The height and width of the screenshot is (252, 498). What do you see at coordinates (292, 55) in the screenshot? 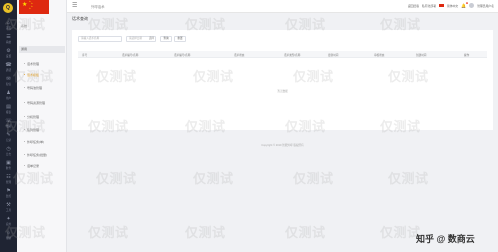
I see `column-header: 话术类型/名称` at bounding box center [292, 55].